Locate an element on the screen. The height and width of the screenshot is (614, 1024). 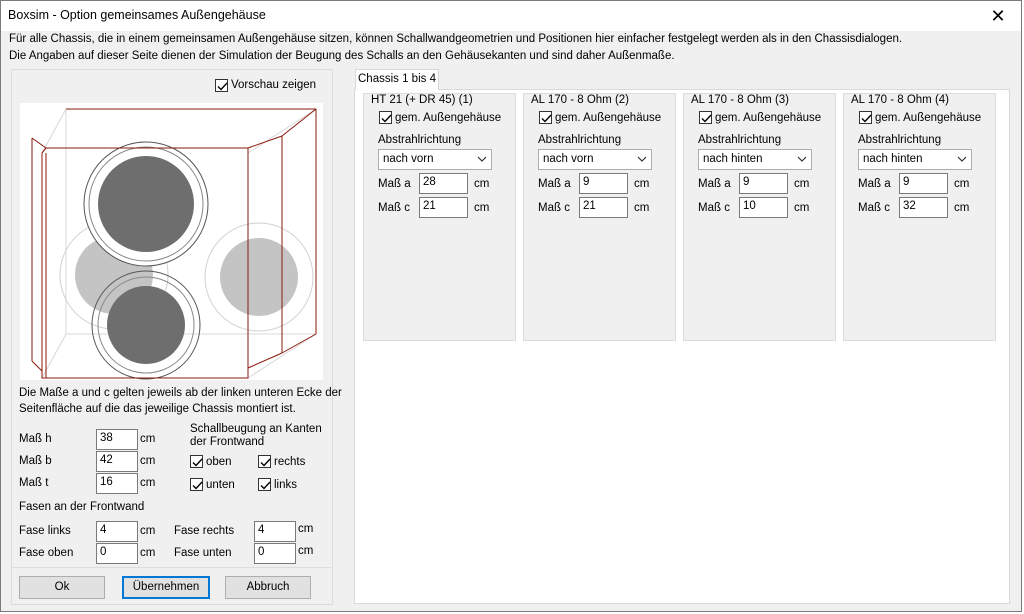
chassis-4-c-unit: cm is located at coordinates (962, 208).